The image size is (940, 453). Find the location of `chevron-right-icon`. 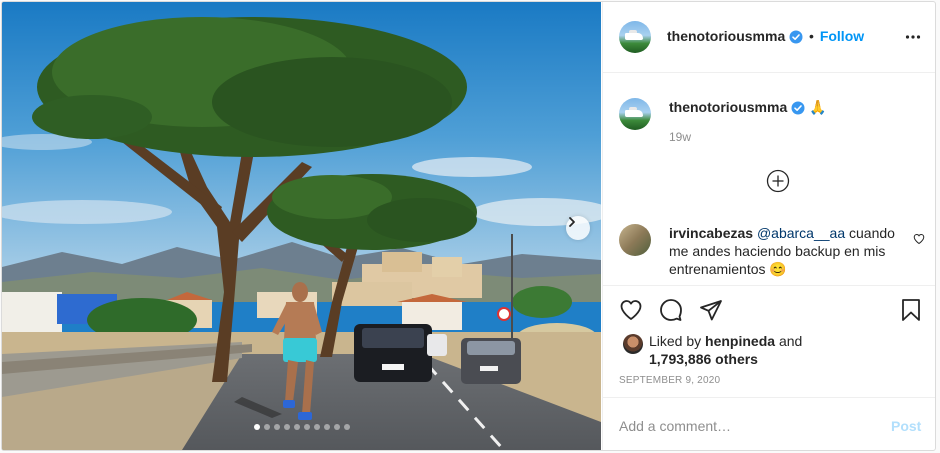

chevron-right-icon is located at coordinates (572, 222).